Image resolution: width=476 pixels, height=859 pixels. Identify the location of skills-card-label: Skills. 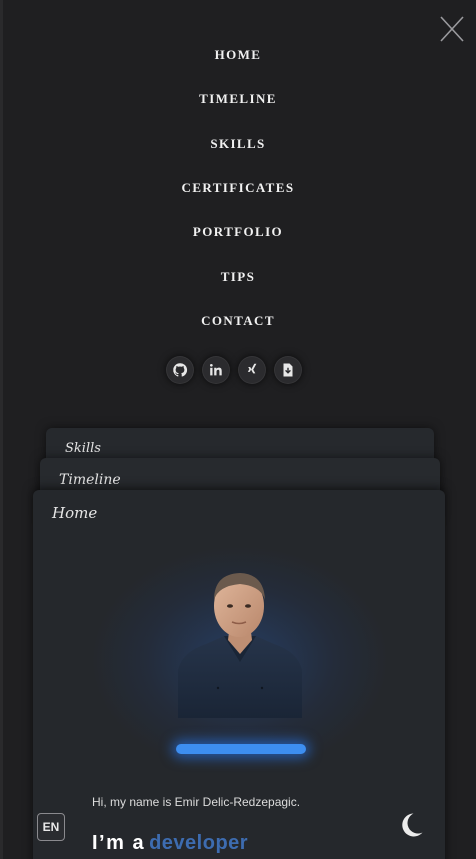
(83, 448).